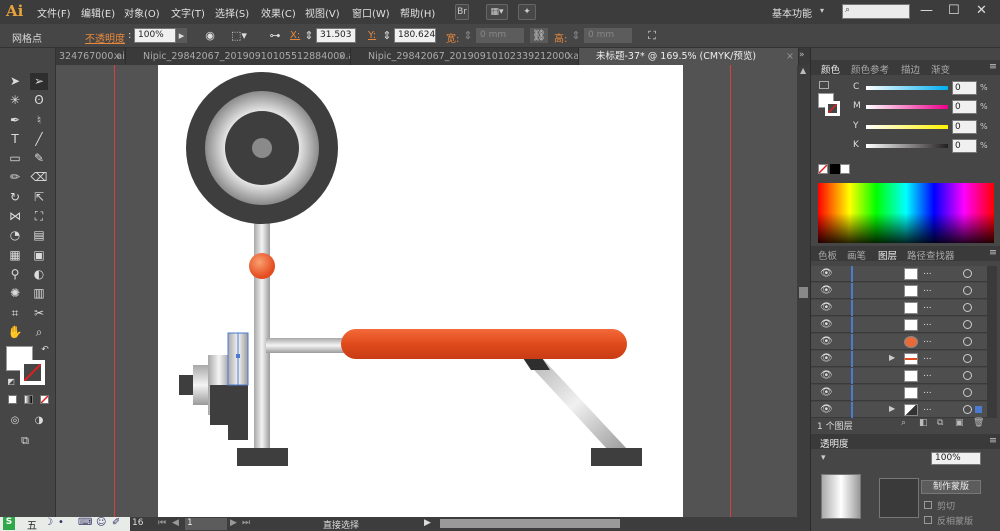  Describe the element at coordinates (306, 345) in the screenshot. I see `horizontal-bar` at that location.